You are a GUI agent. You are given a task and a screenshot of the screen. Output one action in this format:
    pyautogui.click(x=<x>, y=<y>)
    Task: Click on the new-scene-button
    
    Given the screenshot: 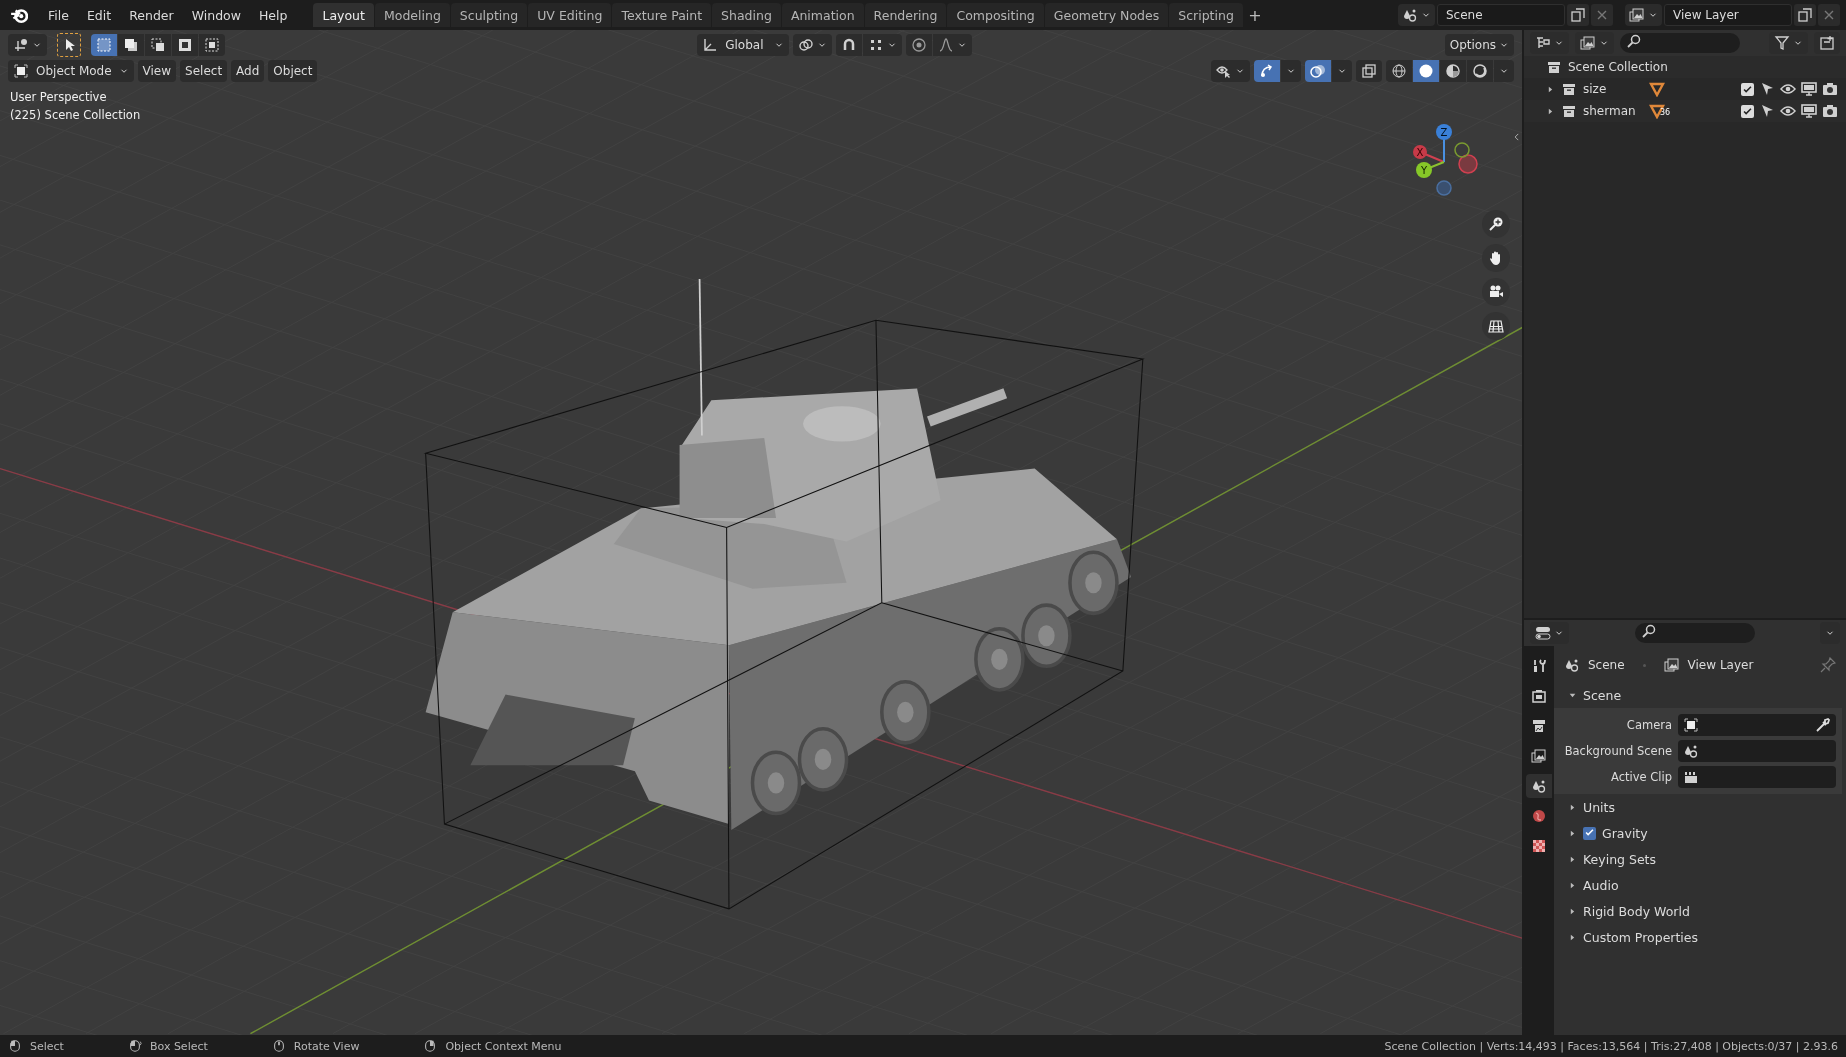 What is the action you would take?
    pyautogui.click(x=1578, y=15)
    